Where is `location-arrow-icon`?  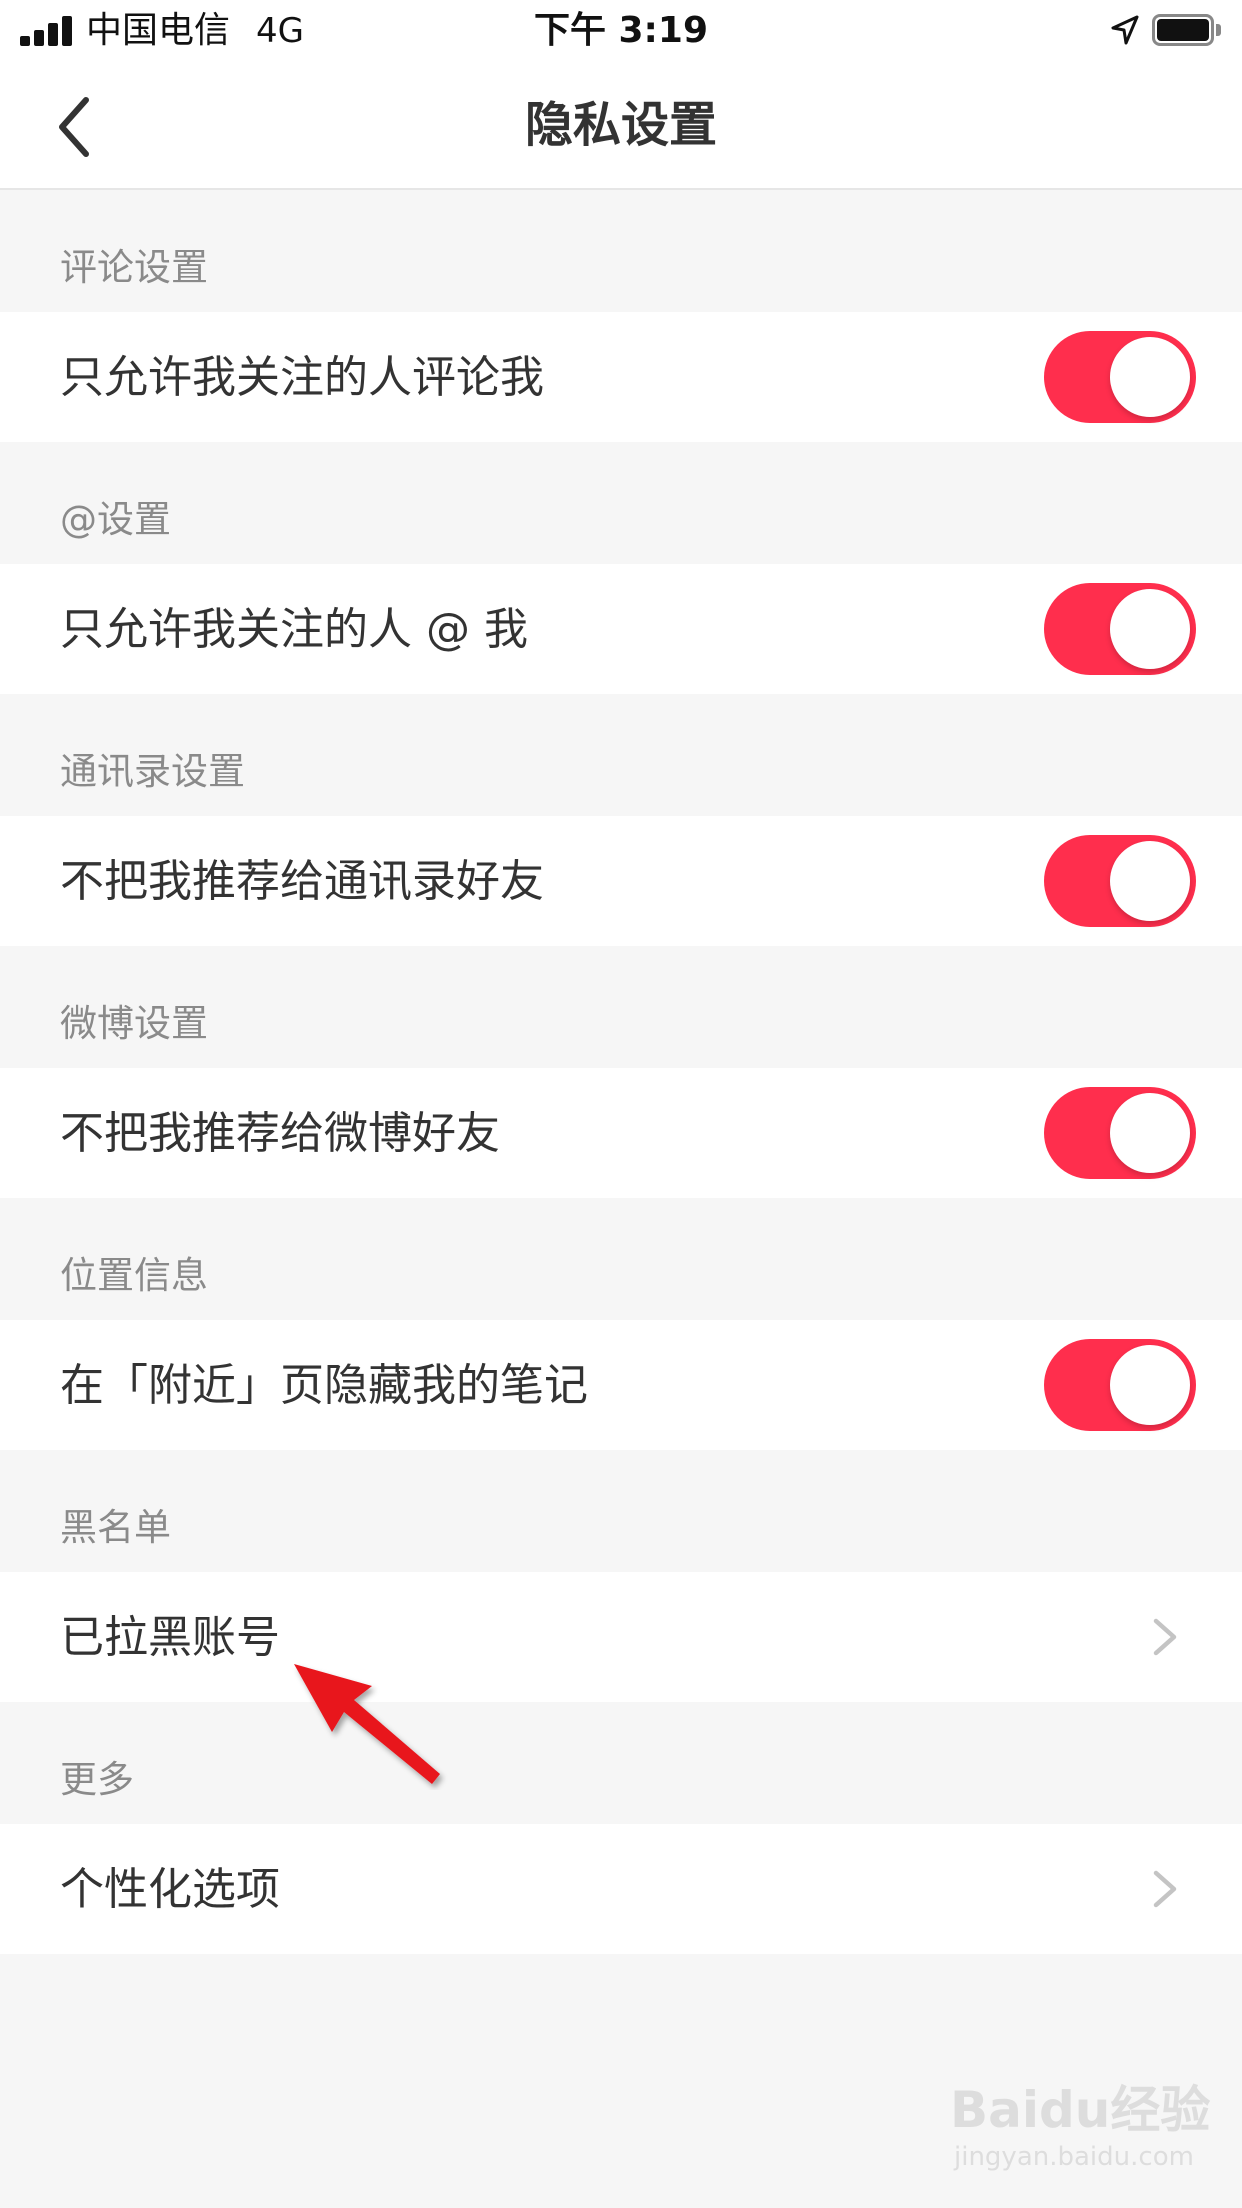 location-arrow-icon is located at coordinates (1125, 30).